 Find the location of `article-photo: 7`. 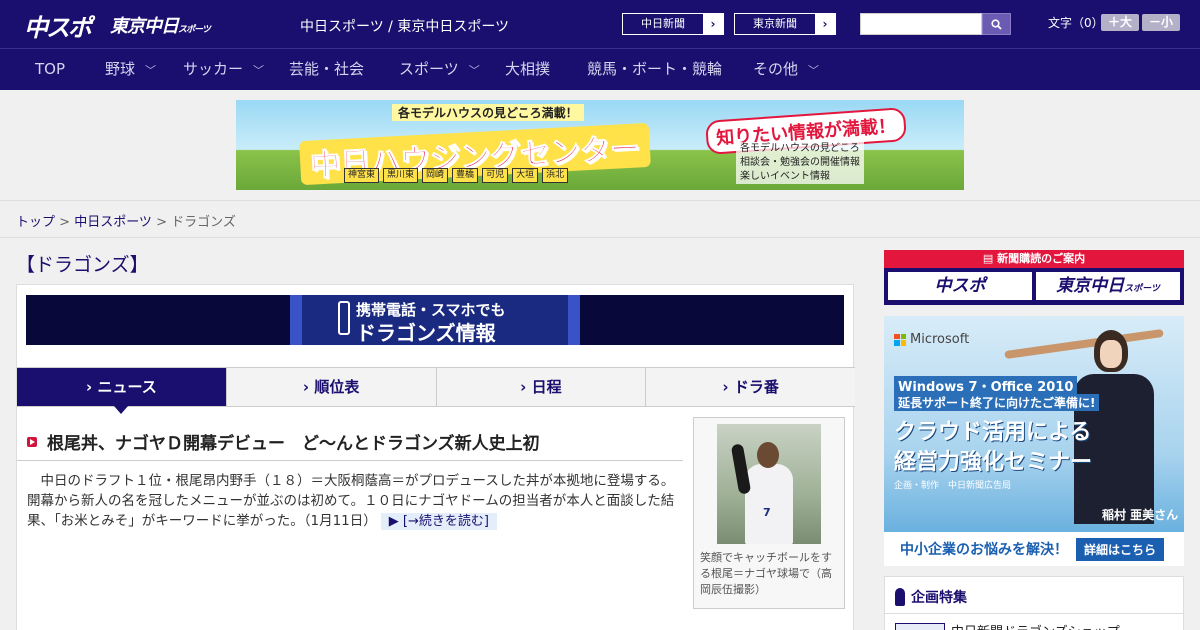

article-photo: 7 is located at coordinates (769, 484).